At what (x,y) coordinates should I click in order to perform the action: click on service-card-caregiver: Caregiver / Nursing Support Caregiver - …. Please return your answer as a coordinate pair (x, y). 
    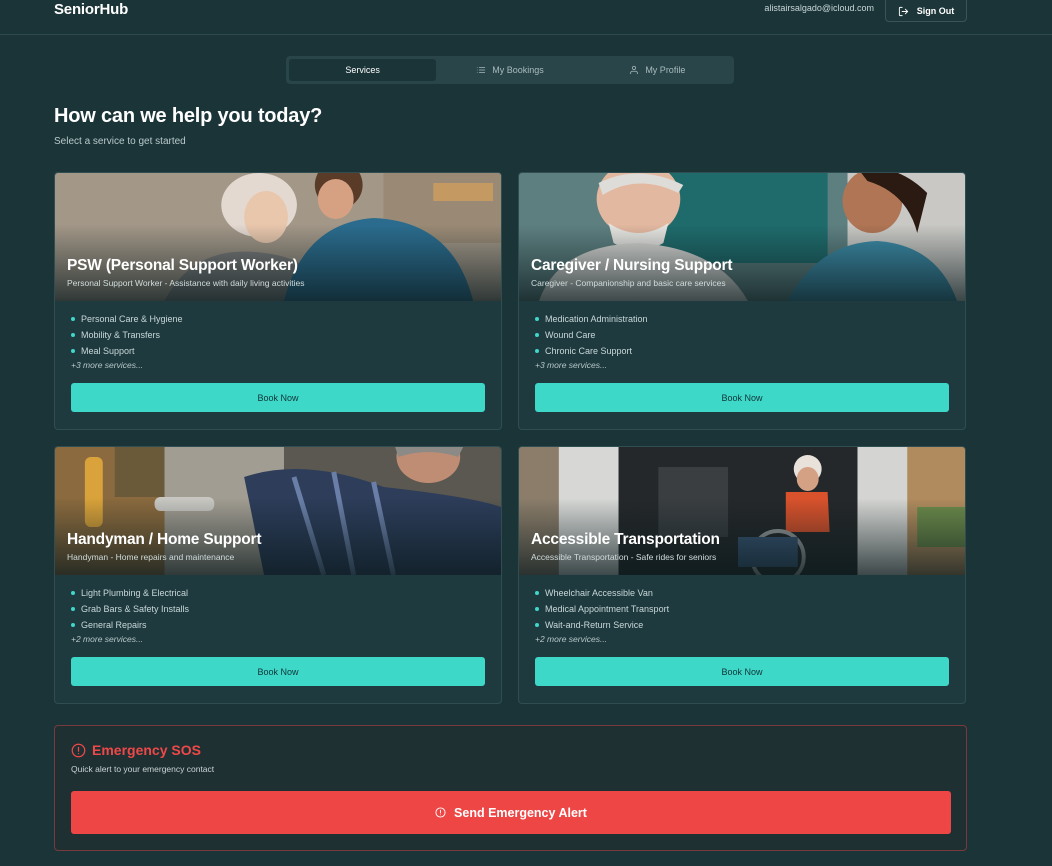
    Looking at the image, I should click on (742, 301).